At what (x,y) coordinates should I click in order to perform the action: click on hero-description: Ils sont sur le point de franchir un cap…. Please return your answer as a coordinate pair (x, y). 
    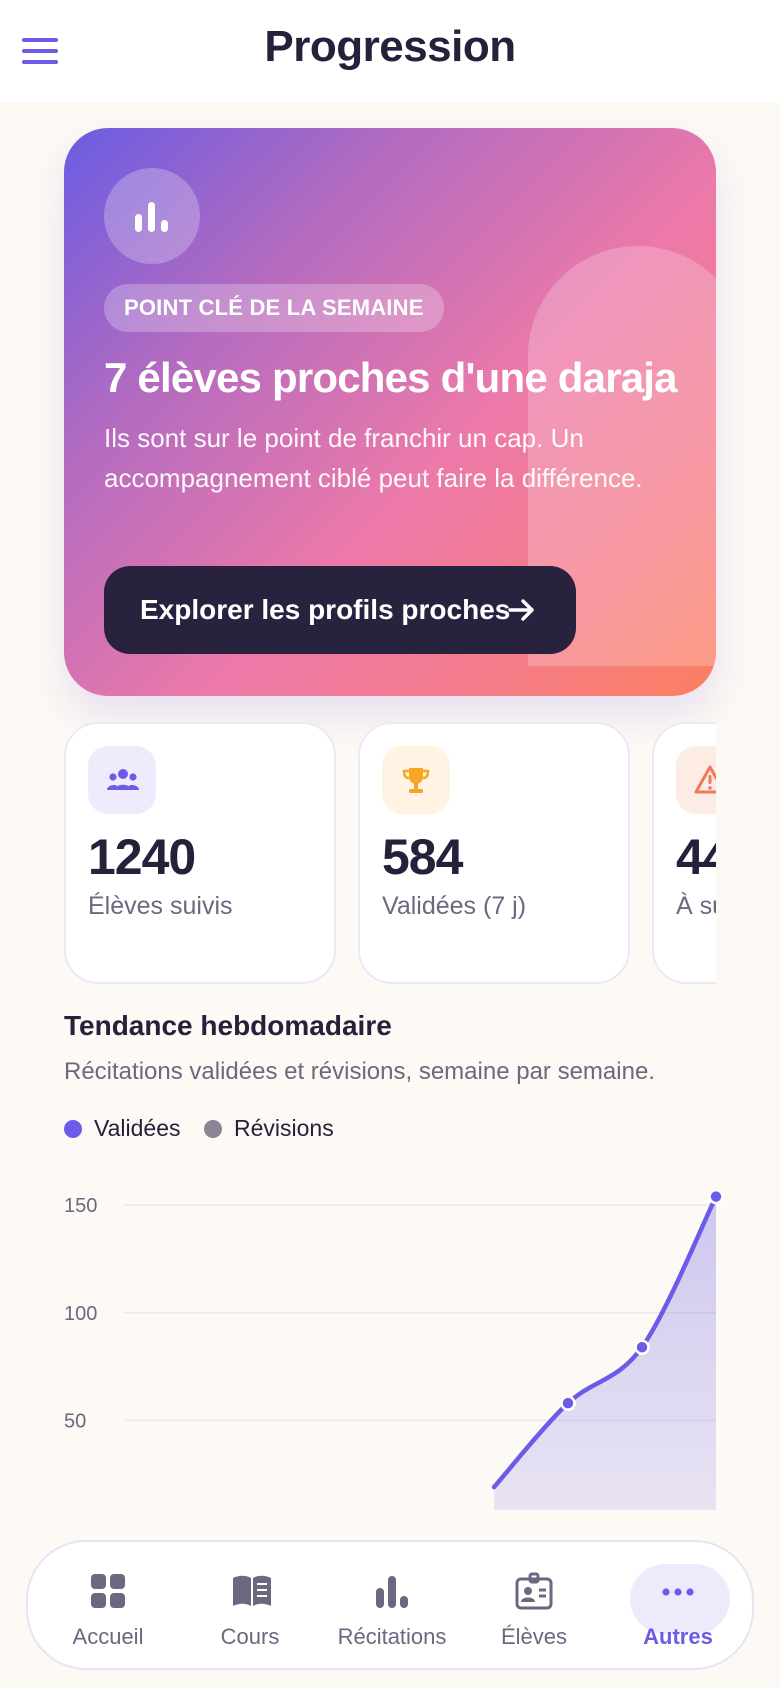
    Looking at the image, I should click on (373, 458).